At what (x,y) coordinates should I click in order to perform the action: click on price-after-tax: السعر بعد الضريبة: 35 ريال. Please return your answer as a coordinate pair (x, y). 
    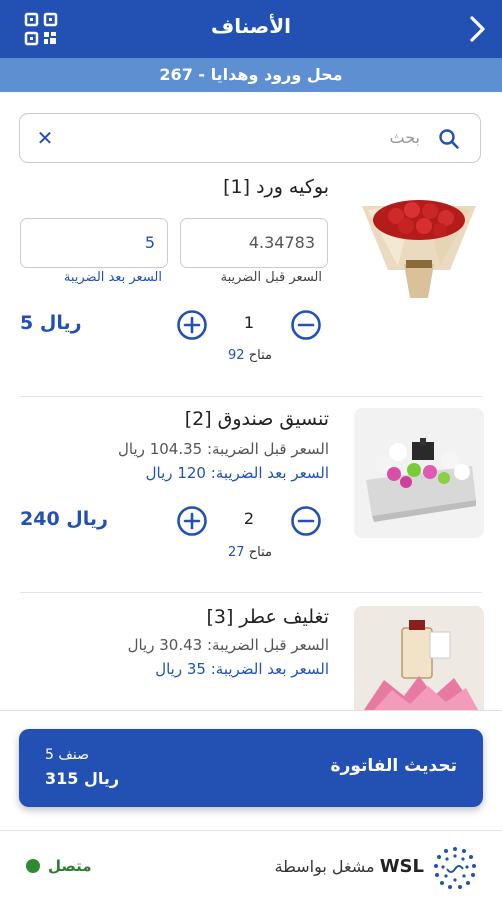
    Looking at the image, I should click on (242, 669).